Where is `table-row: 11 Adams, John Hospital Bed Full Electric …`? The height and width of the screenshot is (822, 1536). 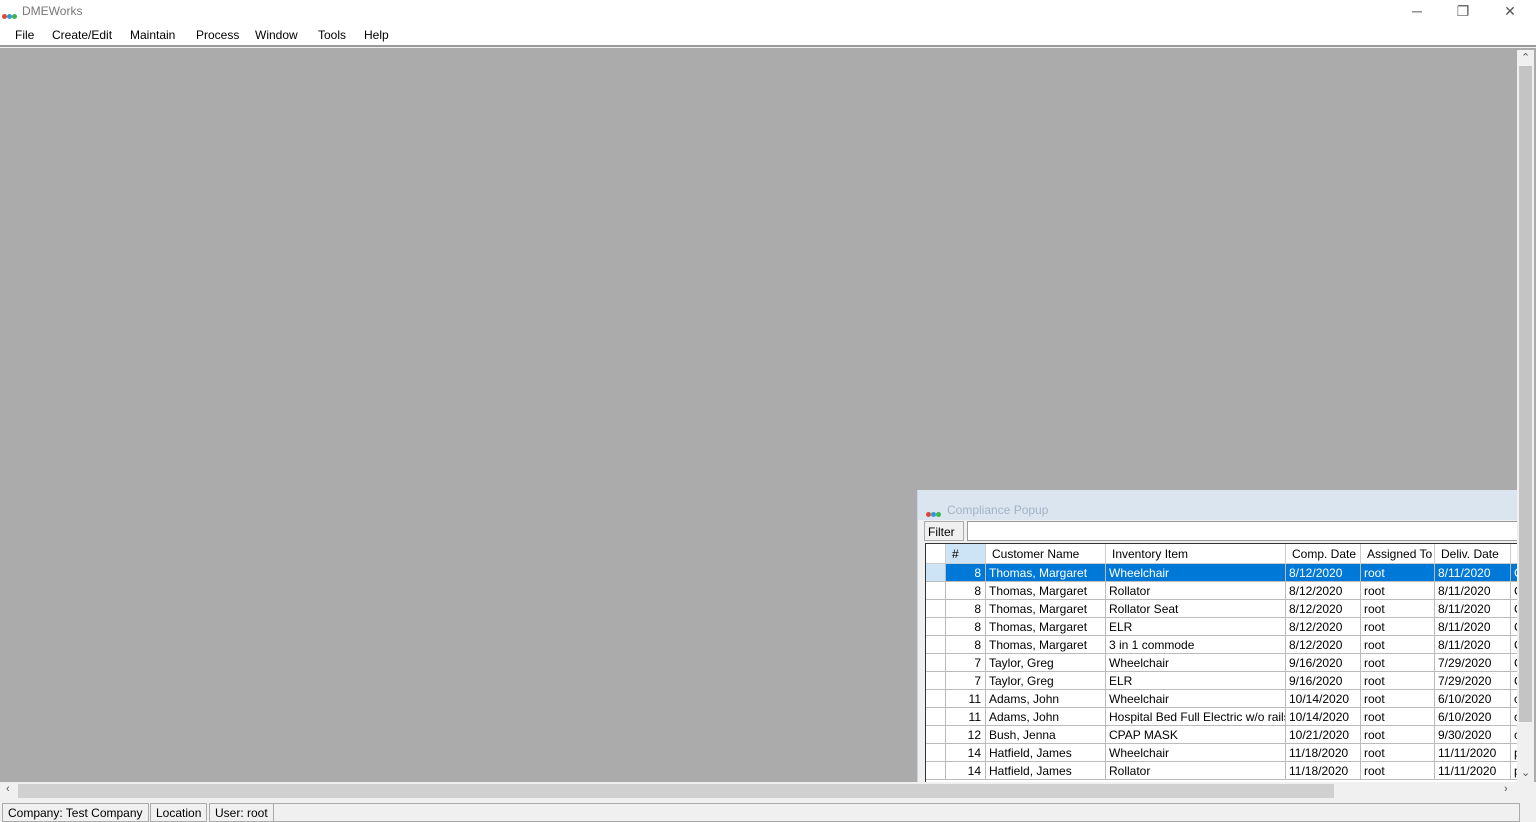
table-row: 11 Adams, John Hospital Bed Full Electric … is located at coordinates (1221, 717).